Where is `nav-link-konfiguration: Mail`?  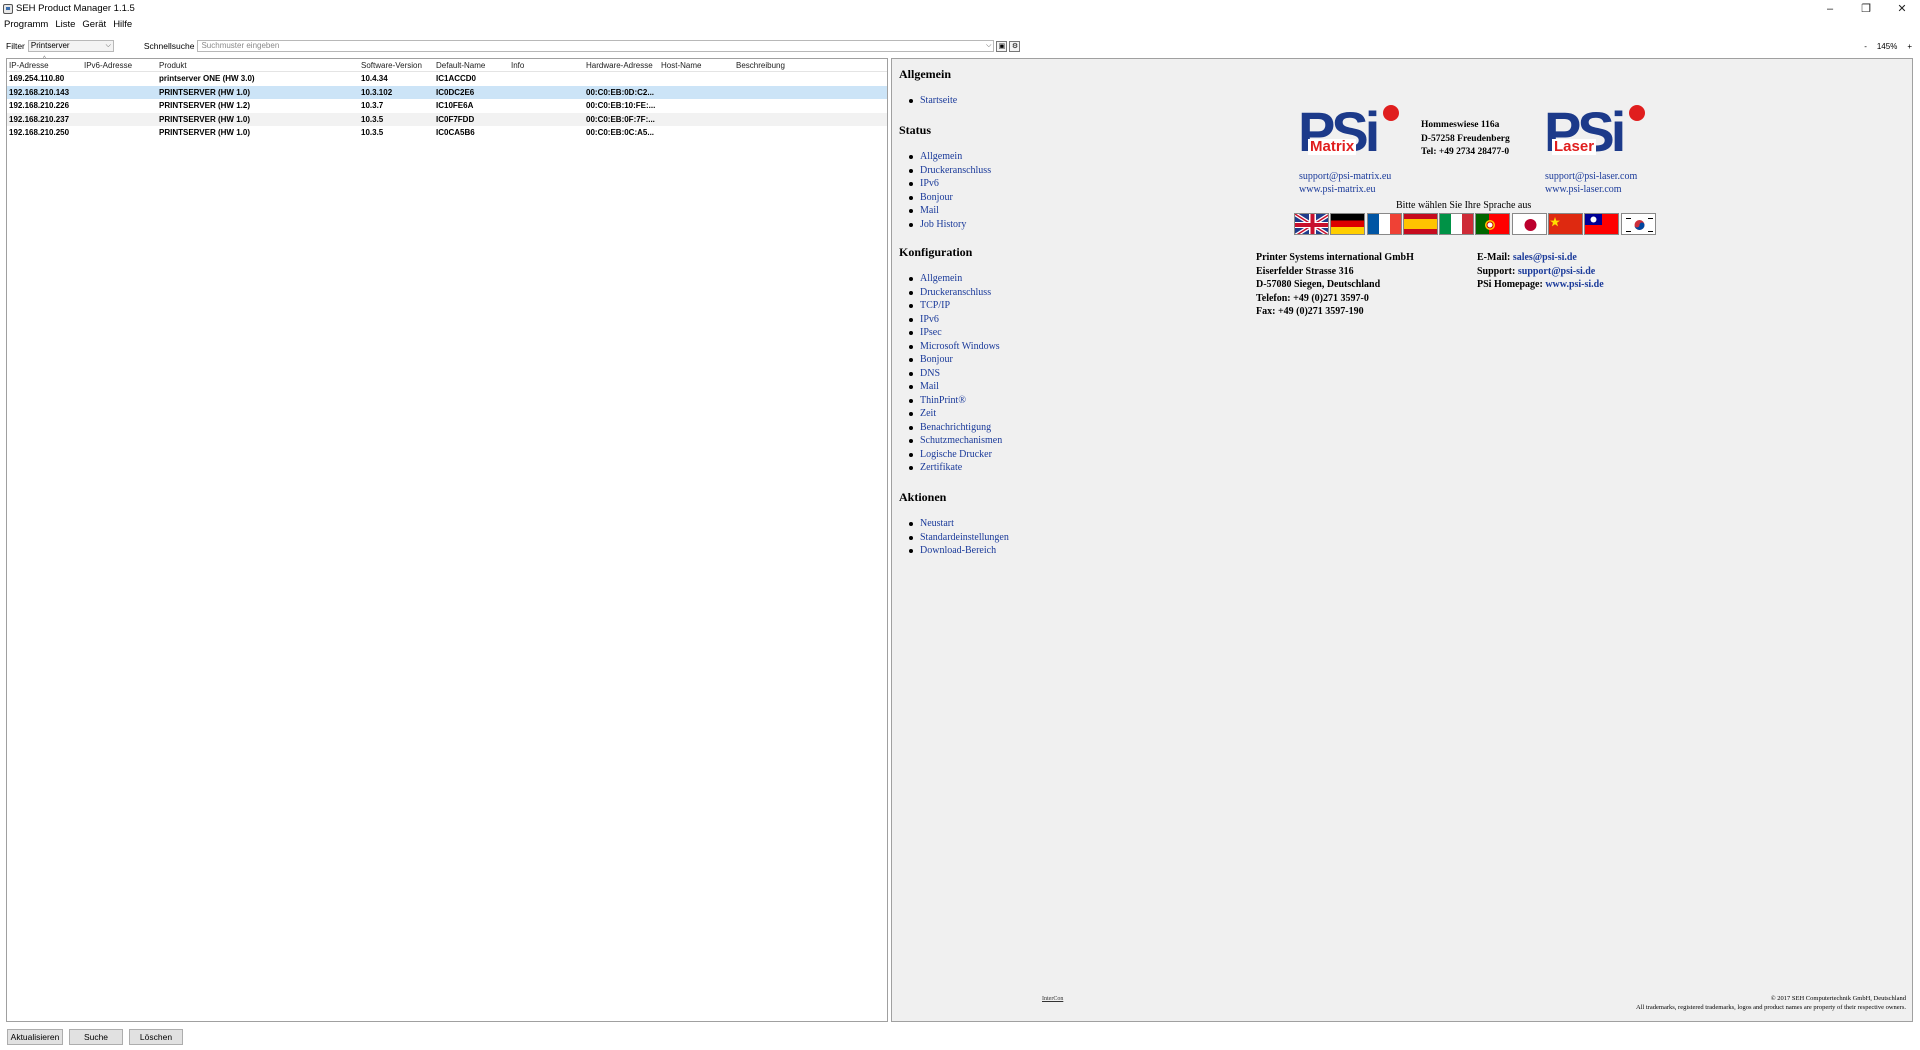
nav-link-konfiguration: Mail is located at coordinates (955, 387).